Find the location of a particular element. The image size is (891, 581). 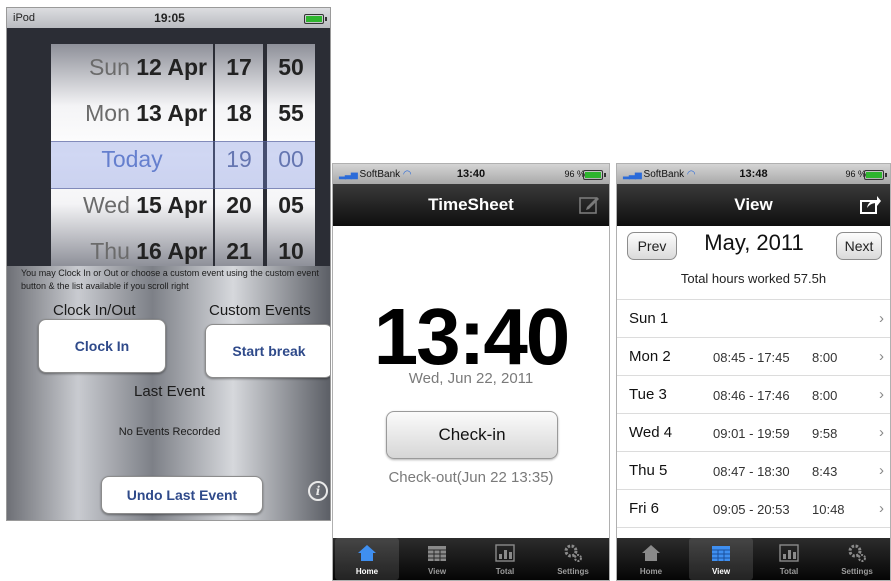

row-time-range: 08:47 - 18:30 is located at coordinates (751, 471).